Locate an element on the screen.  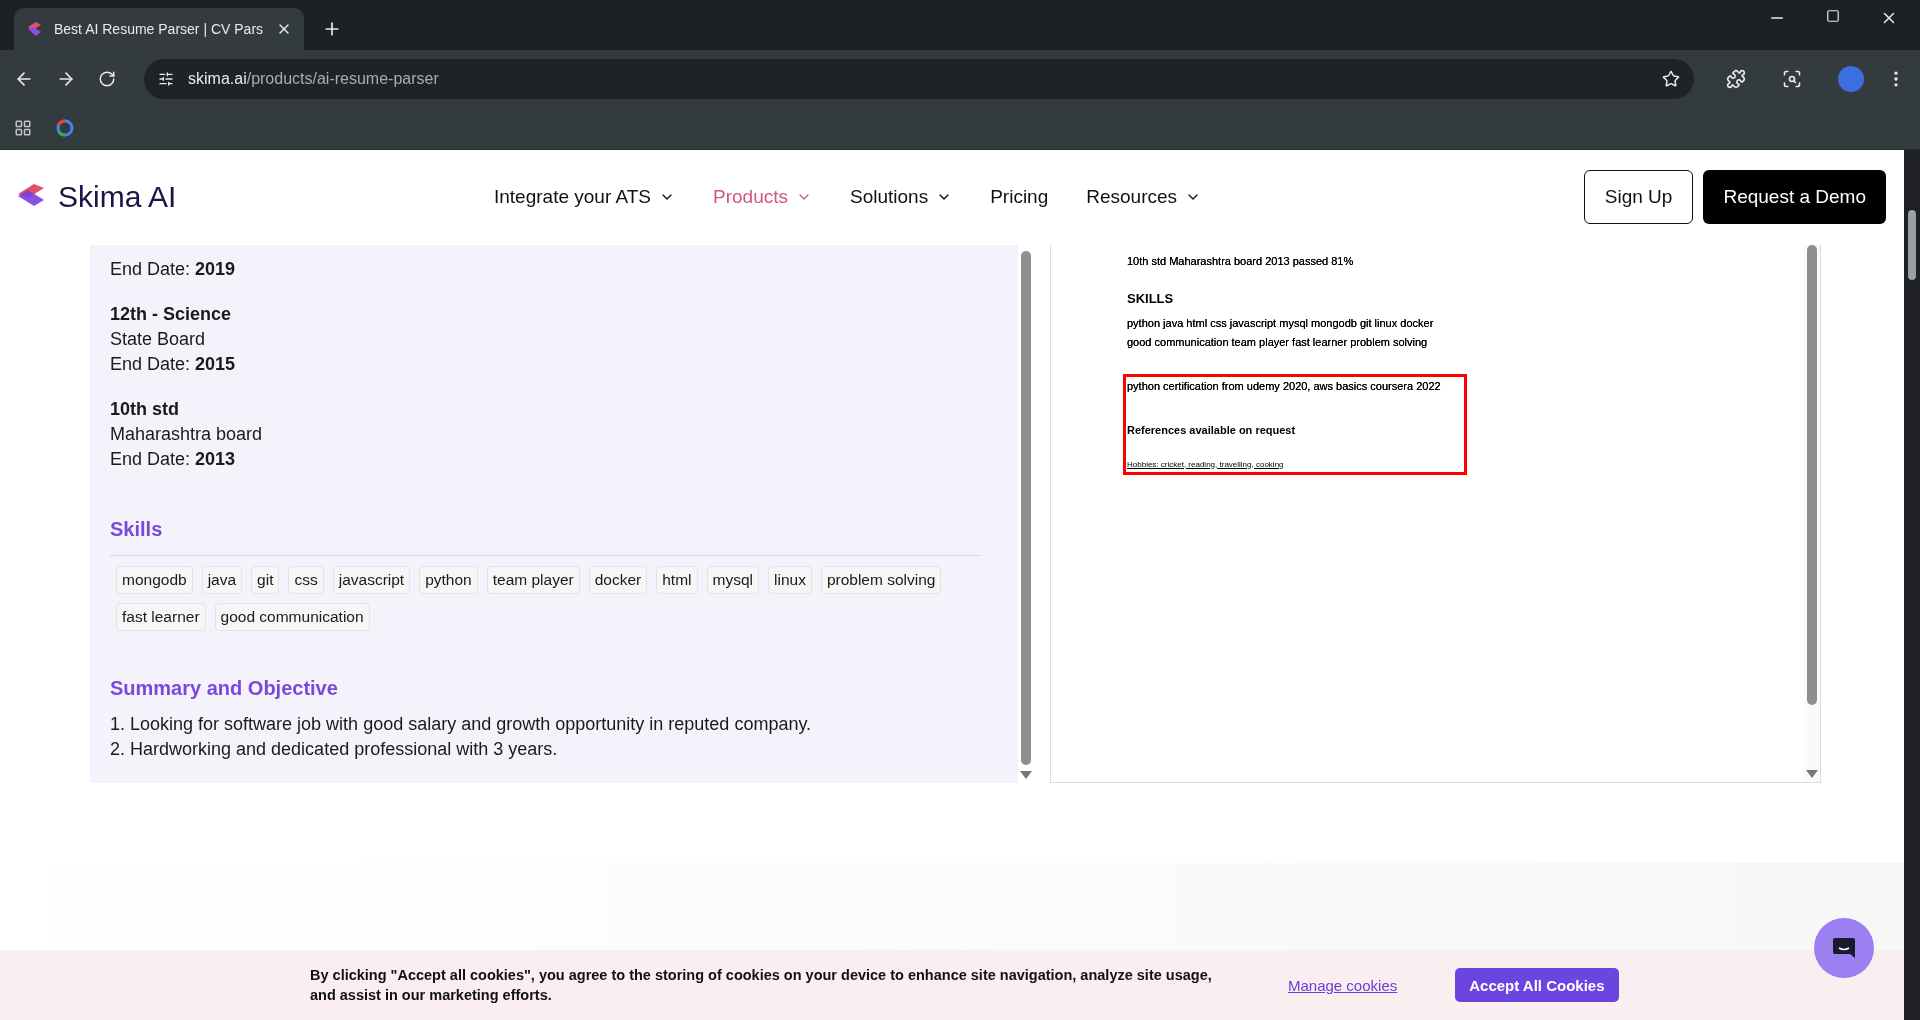
skill-tag: linux is located at coordinates (790, 579).